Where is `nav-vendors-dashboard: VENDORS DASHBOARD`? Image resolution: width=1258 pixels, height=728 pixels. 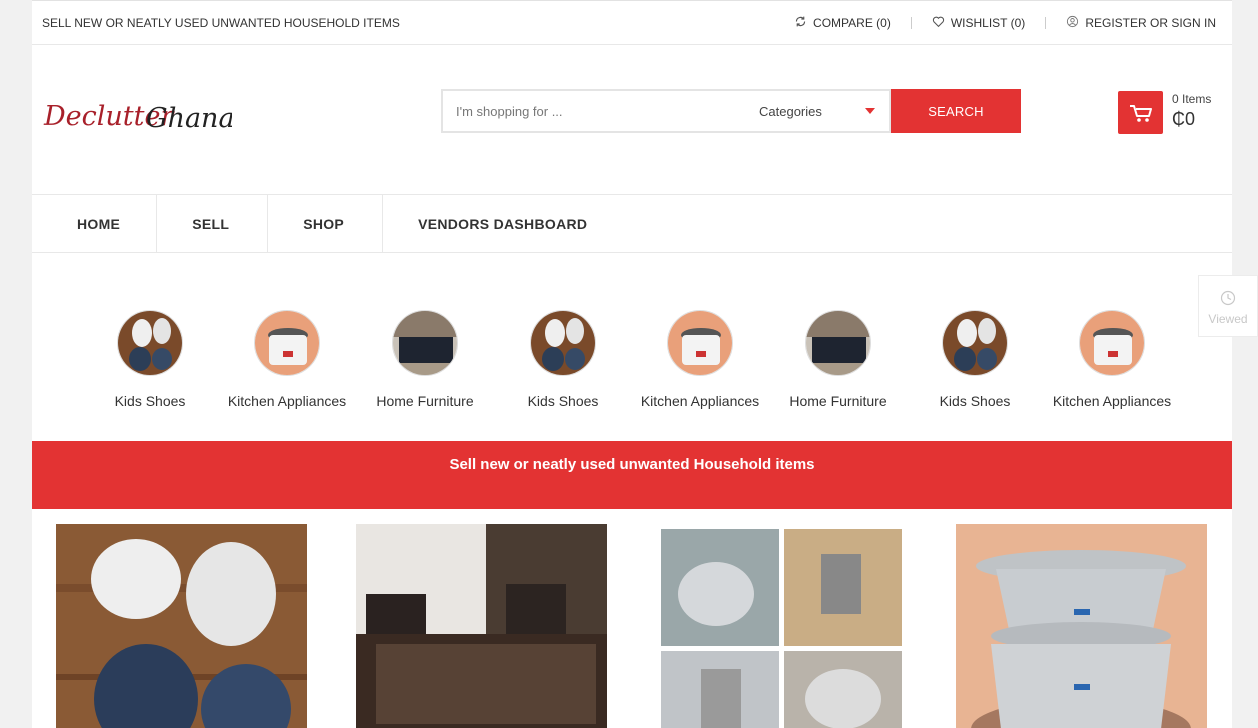
nav-vendors-dashboard: VENDORS DASHBOARD is located at coordinates (502, 223).